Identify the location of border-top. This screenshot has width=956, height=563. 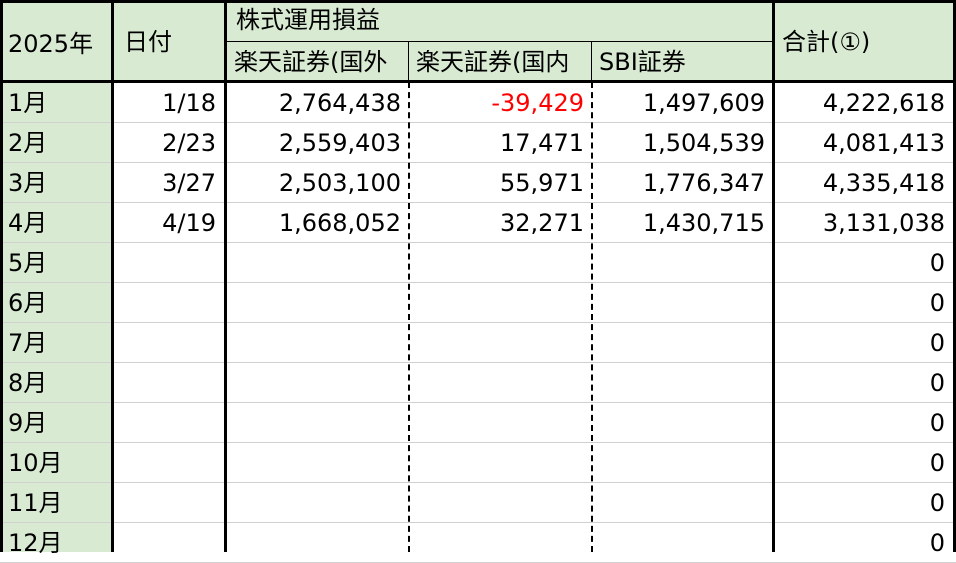
(478, 1).